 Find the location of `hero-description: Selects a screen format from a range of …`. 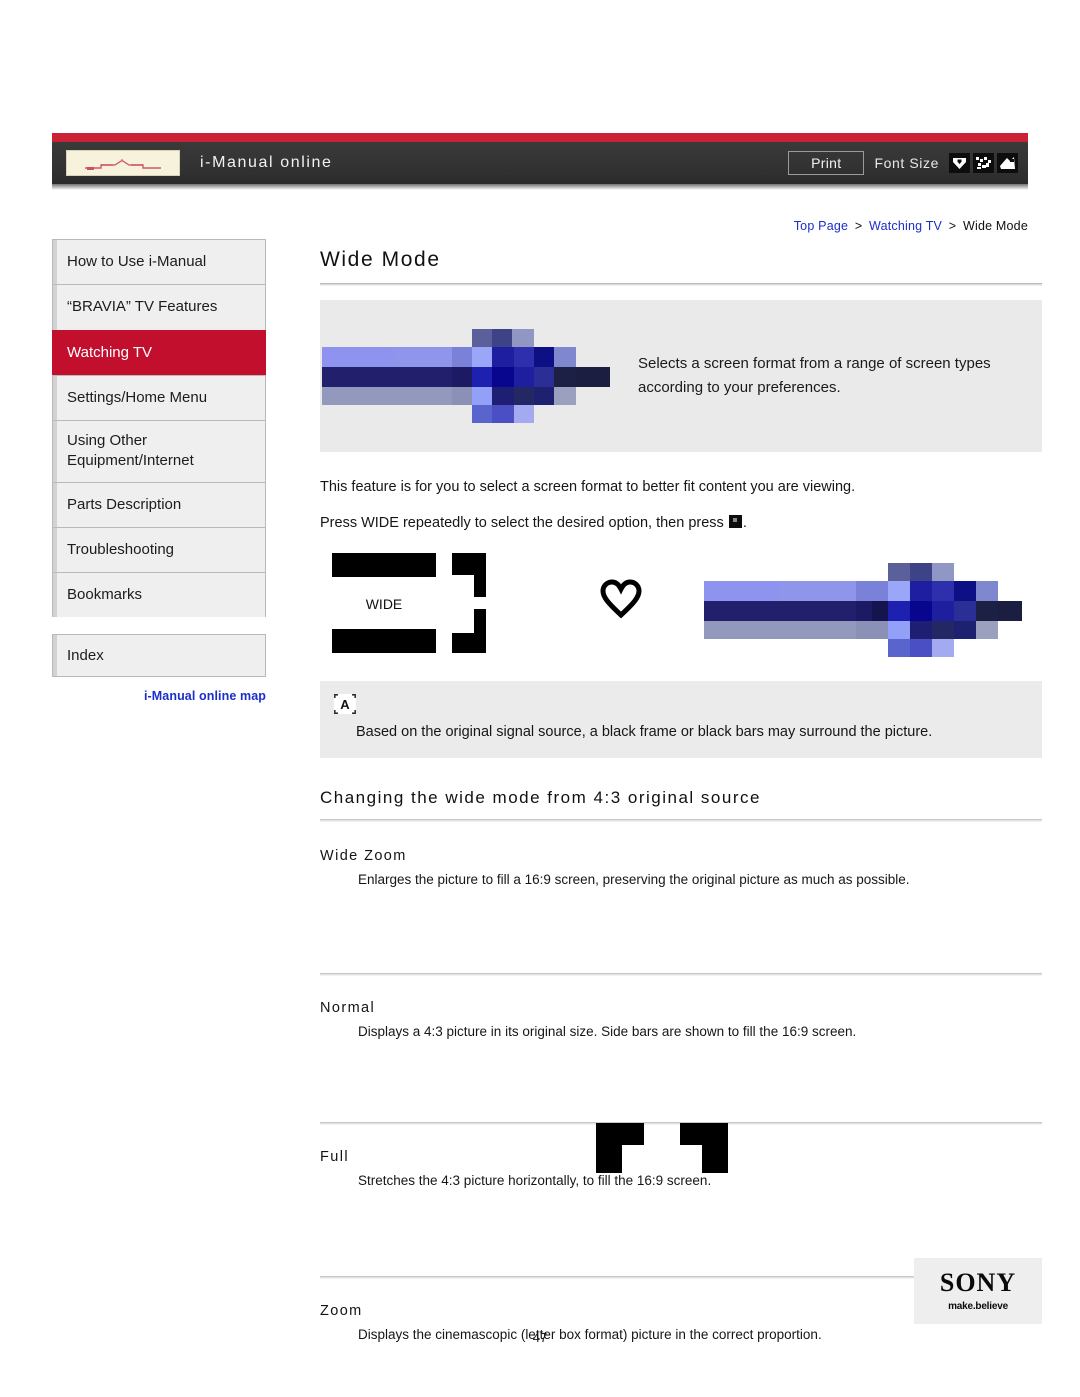

hero-description: Selects a screen format from a range of … is located at coordinates (814, 375).